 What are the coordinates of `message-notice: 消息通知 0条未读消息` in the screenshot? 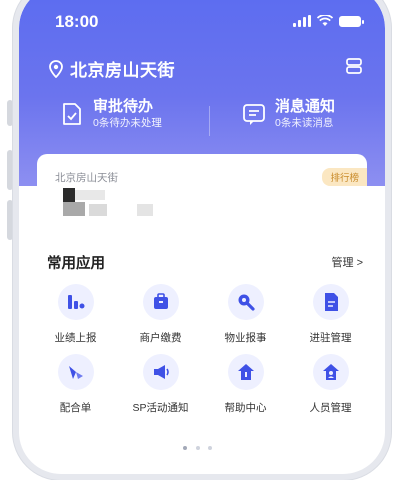 It's located at (288, 114).